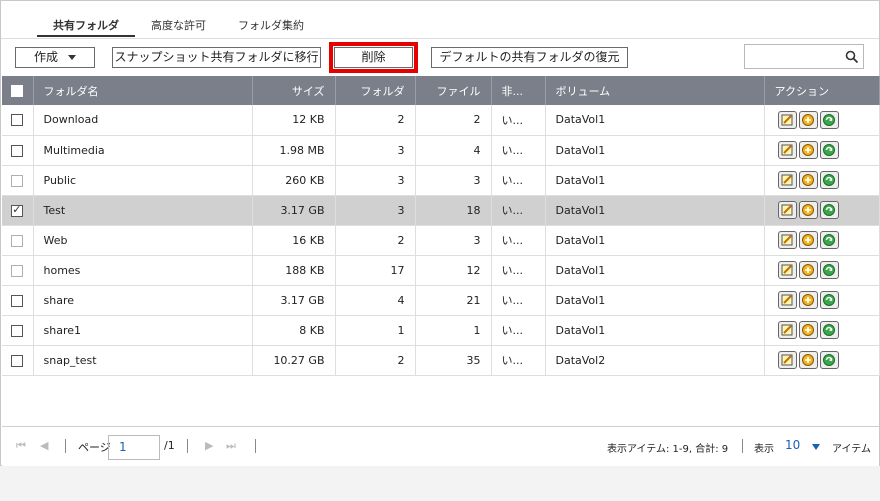 The image size is (880, 501). What do you see at coordinates (668, 449) in the screenshot?
I see `items-info: 表示アイテム: 1-9, 合計: 9` at bounding box center [668, 449].